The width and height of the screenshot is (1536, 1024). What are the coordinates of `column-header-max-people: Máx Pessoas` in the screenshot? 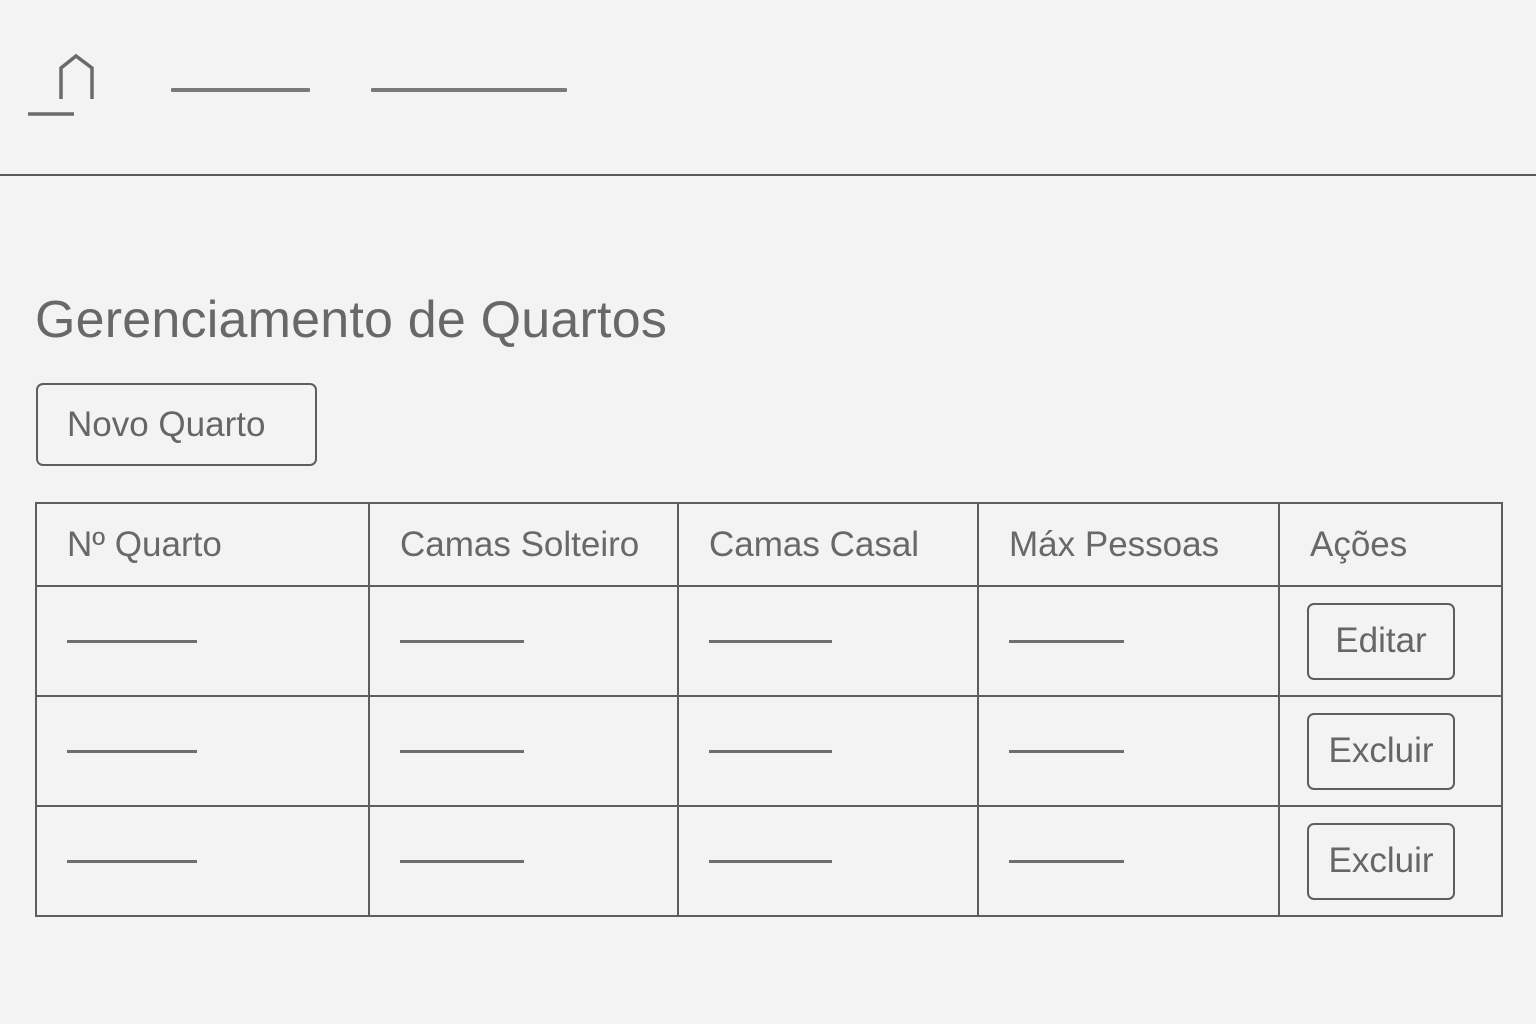 It's located at (1128, 544).